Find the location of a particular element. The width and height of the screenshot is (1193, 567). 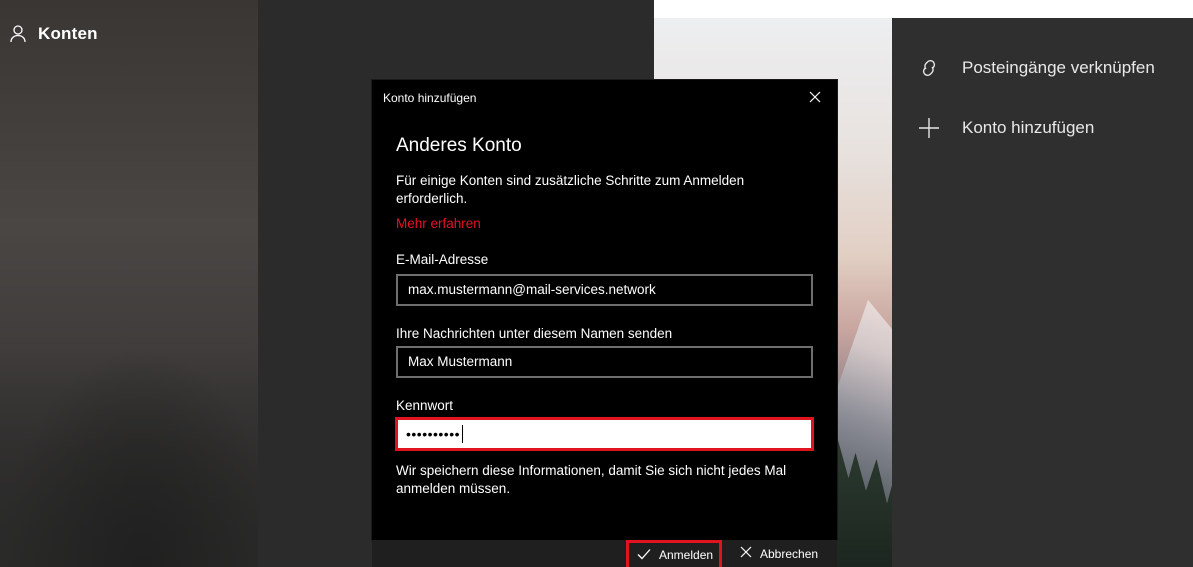

dialog-titlebar: Konto hinzufügen is located at coordinates (604, 97).